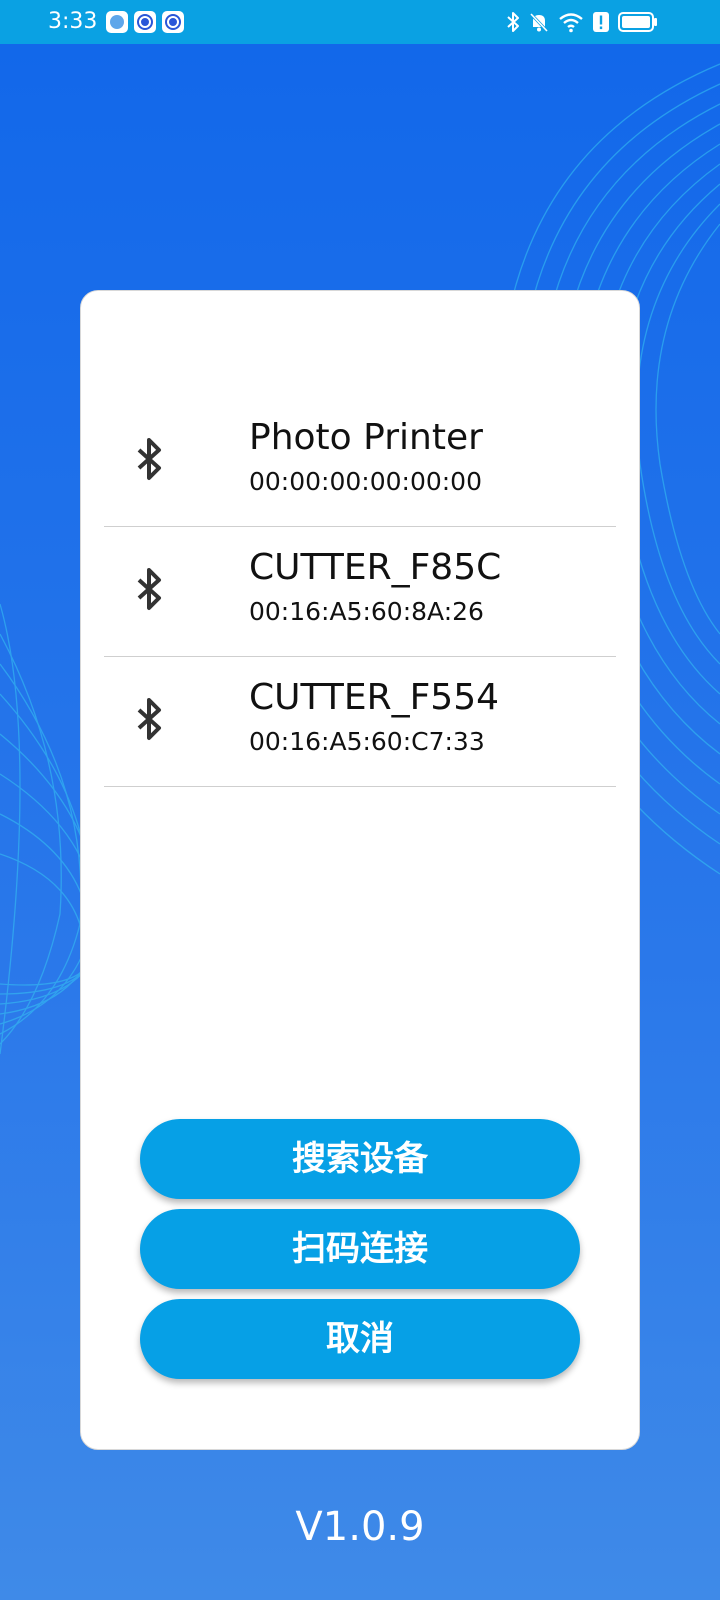 This screenshot has width=720, height=1600. Describe the element at coordinates (367, 741) in the screenshot. I see `device-address: 00:16:A5:60:C7:33` at that location.